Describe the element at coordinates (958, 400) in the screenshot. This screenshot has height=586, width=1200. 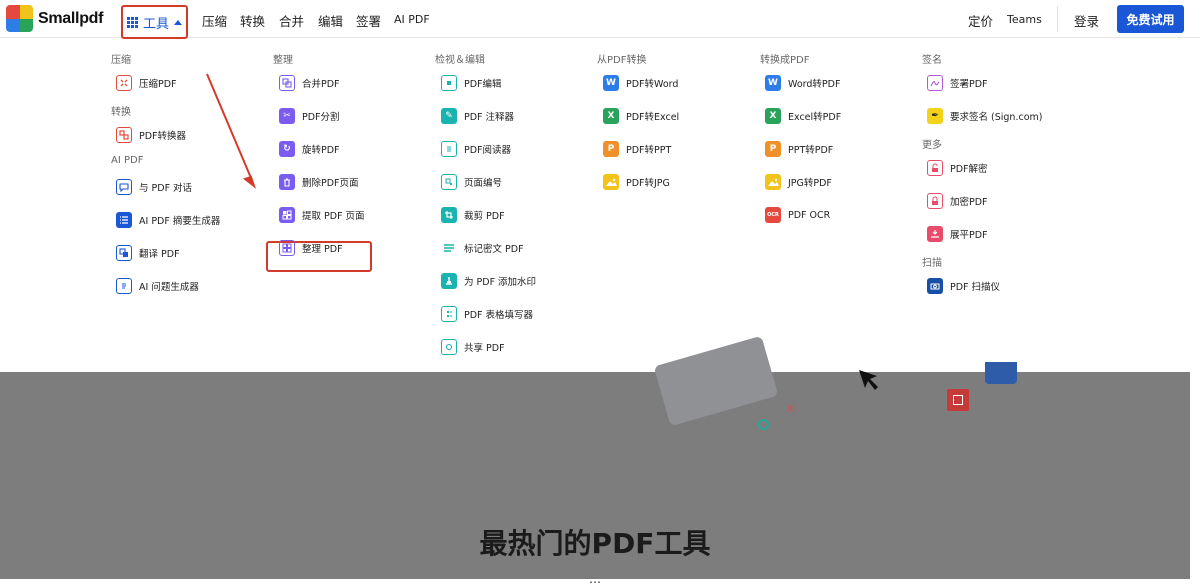
I see `decorative-red-tile` at that location.